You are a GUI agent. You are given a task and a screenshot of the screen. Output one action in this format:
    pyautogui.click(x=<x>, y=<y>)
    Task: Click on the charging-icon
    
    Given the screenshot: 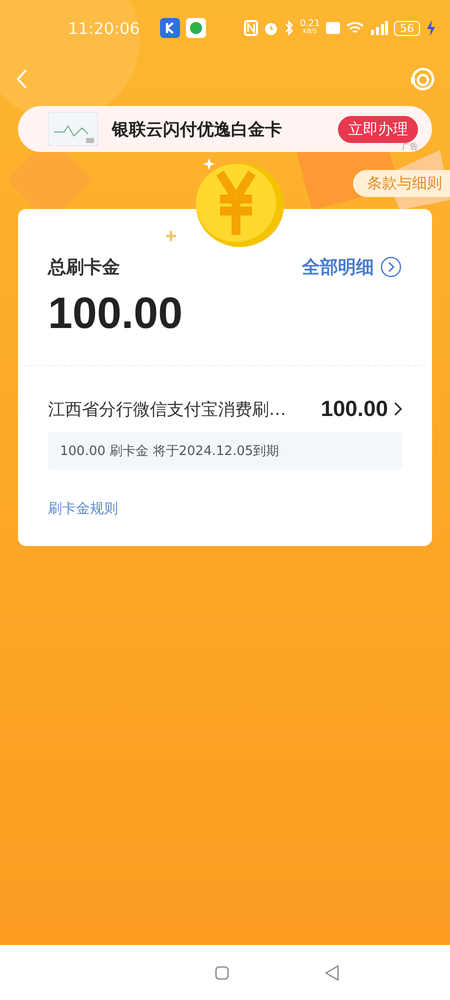 What is the action you would take?
    pyautogui.click(x=431, y=28)
    